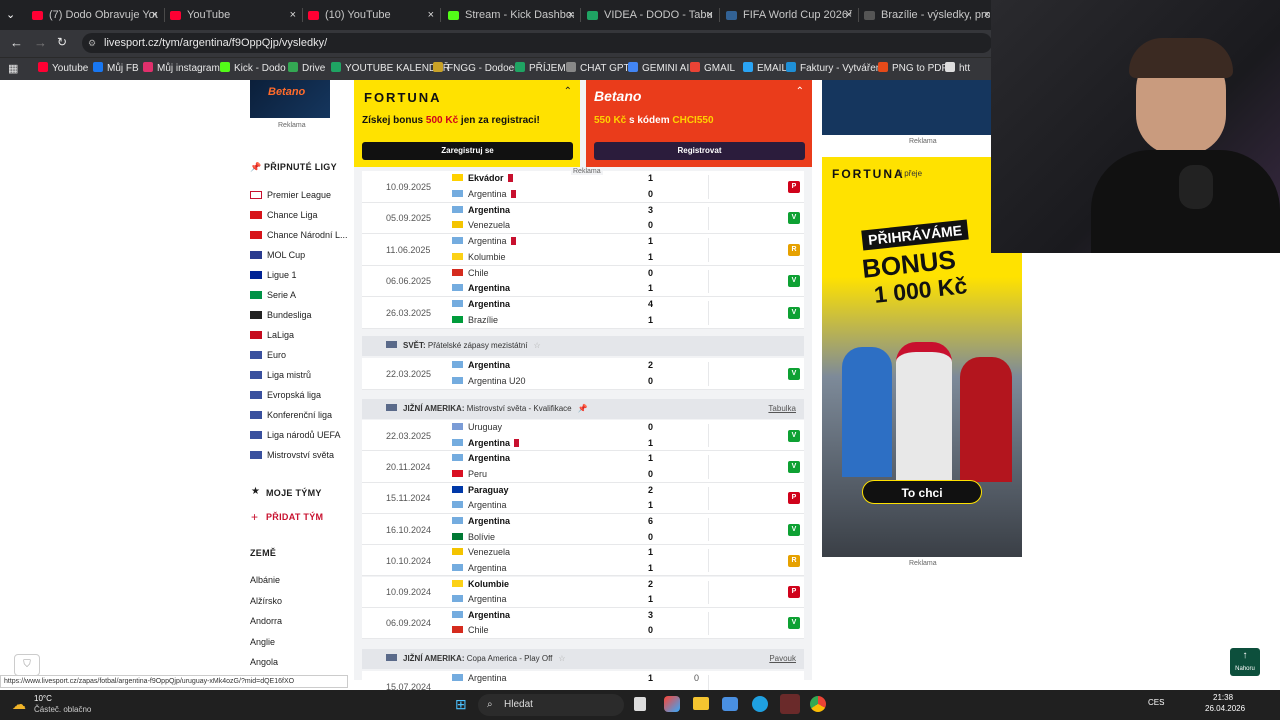 This screenshot has width=1280, height=720. I want to click on sidebar-league-item: Liga mistrů, so click(280, 375).